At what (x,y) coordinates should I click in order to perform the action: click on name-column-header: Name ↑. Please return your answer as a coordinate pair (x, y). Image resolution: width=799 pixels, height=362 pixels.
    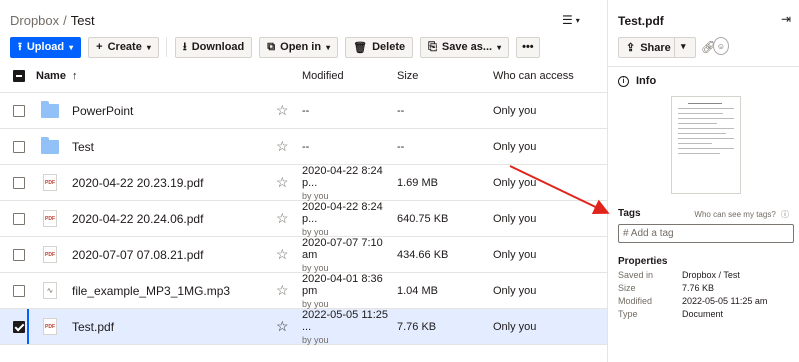
    Looking at the image, I should click on (156, 76).